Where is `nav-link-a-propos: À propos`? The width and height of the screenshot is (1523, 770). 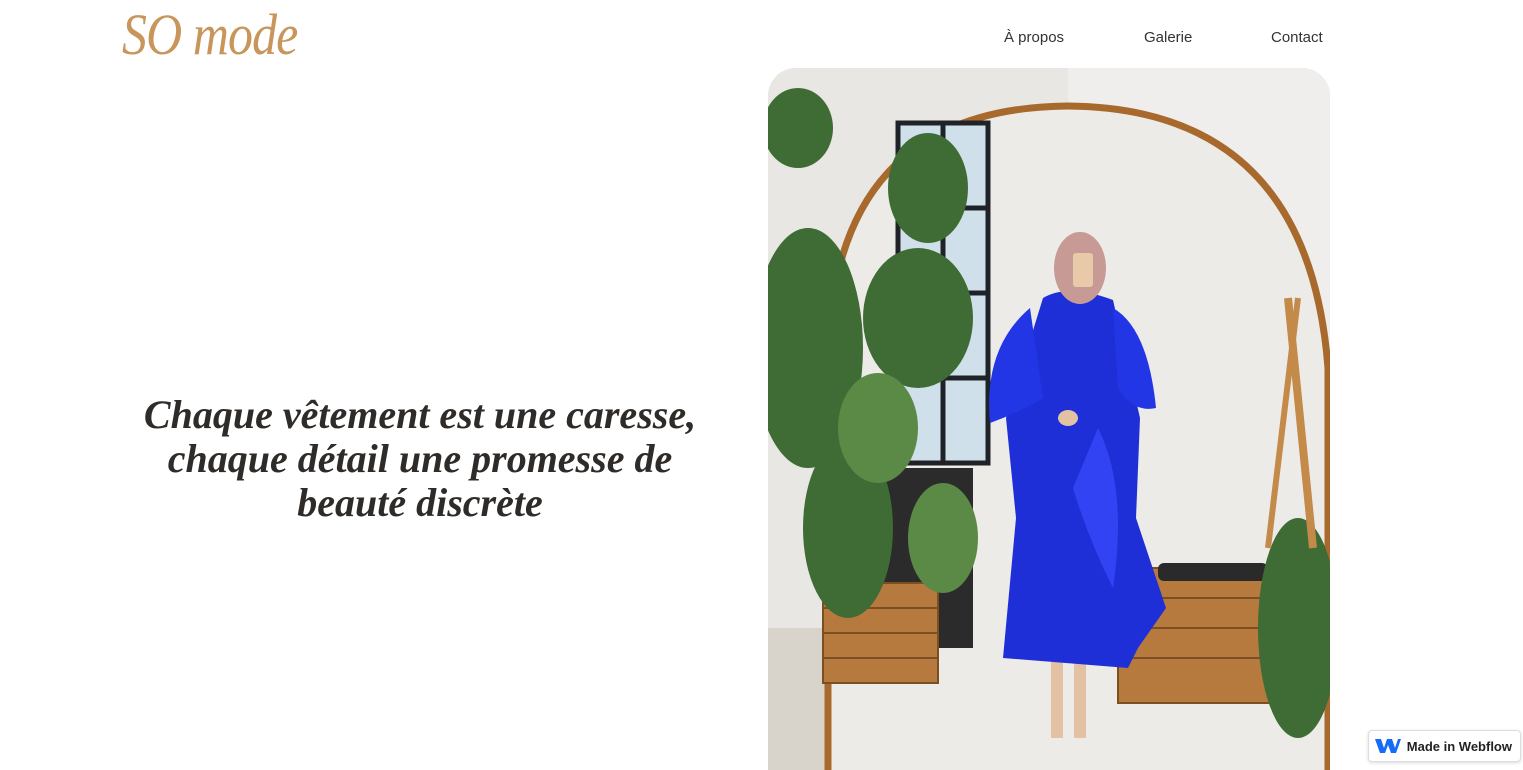
nav-link-a-propos: À propos is located at coordinates (1034, 38).